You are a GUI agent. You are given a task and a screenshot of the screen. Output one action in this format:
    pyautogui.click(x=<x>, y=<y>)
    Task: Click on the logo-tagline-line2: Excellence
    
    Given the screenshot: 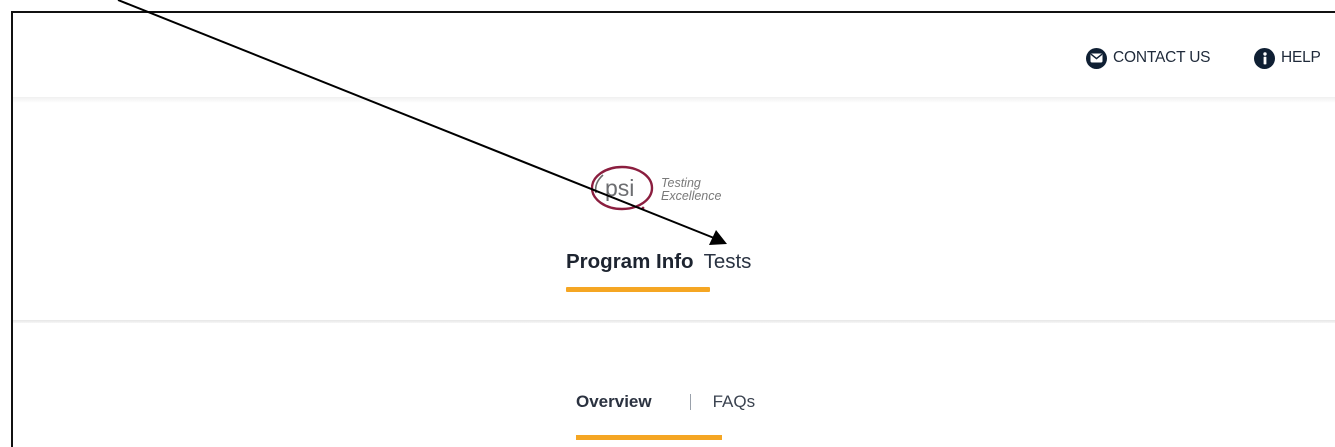 What is the action you would take?
    pyautogui.click(x=691, y=196)
    